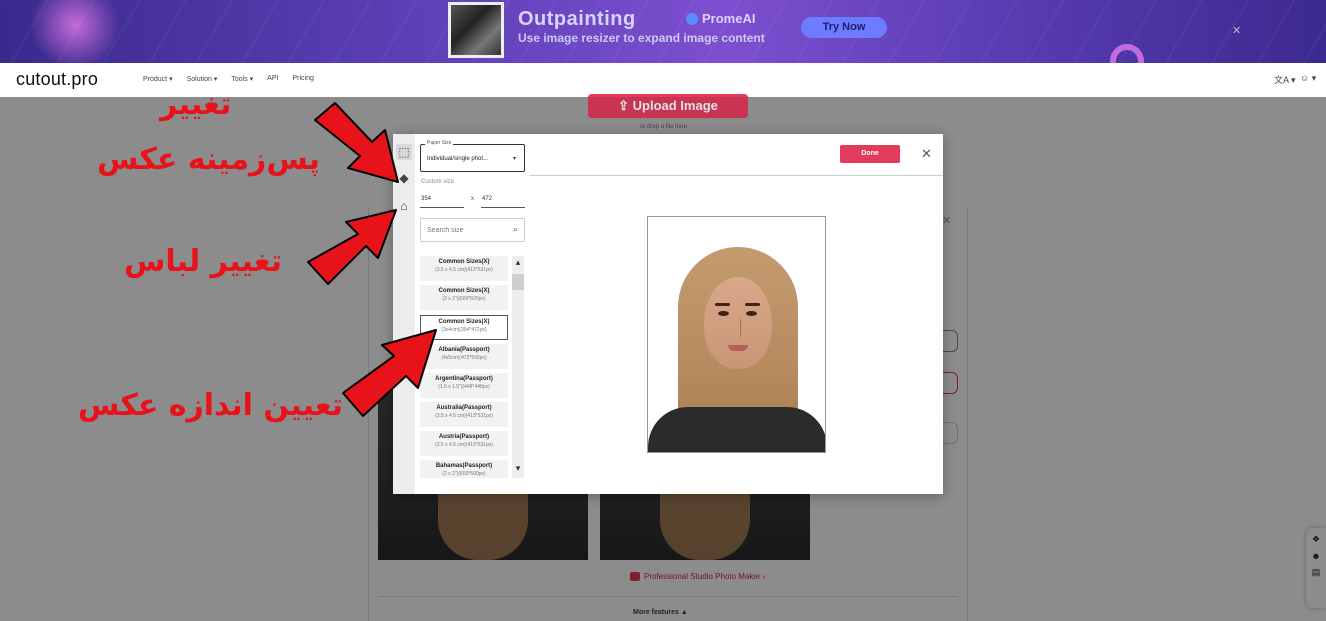  What do you see at coordinates (272, 79) in the screenshot?
I see `nav-api: API` at bounding box center [272, 79].